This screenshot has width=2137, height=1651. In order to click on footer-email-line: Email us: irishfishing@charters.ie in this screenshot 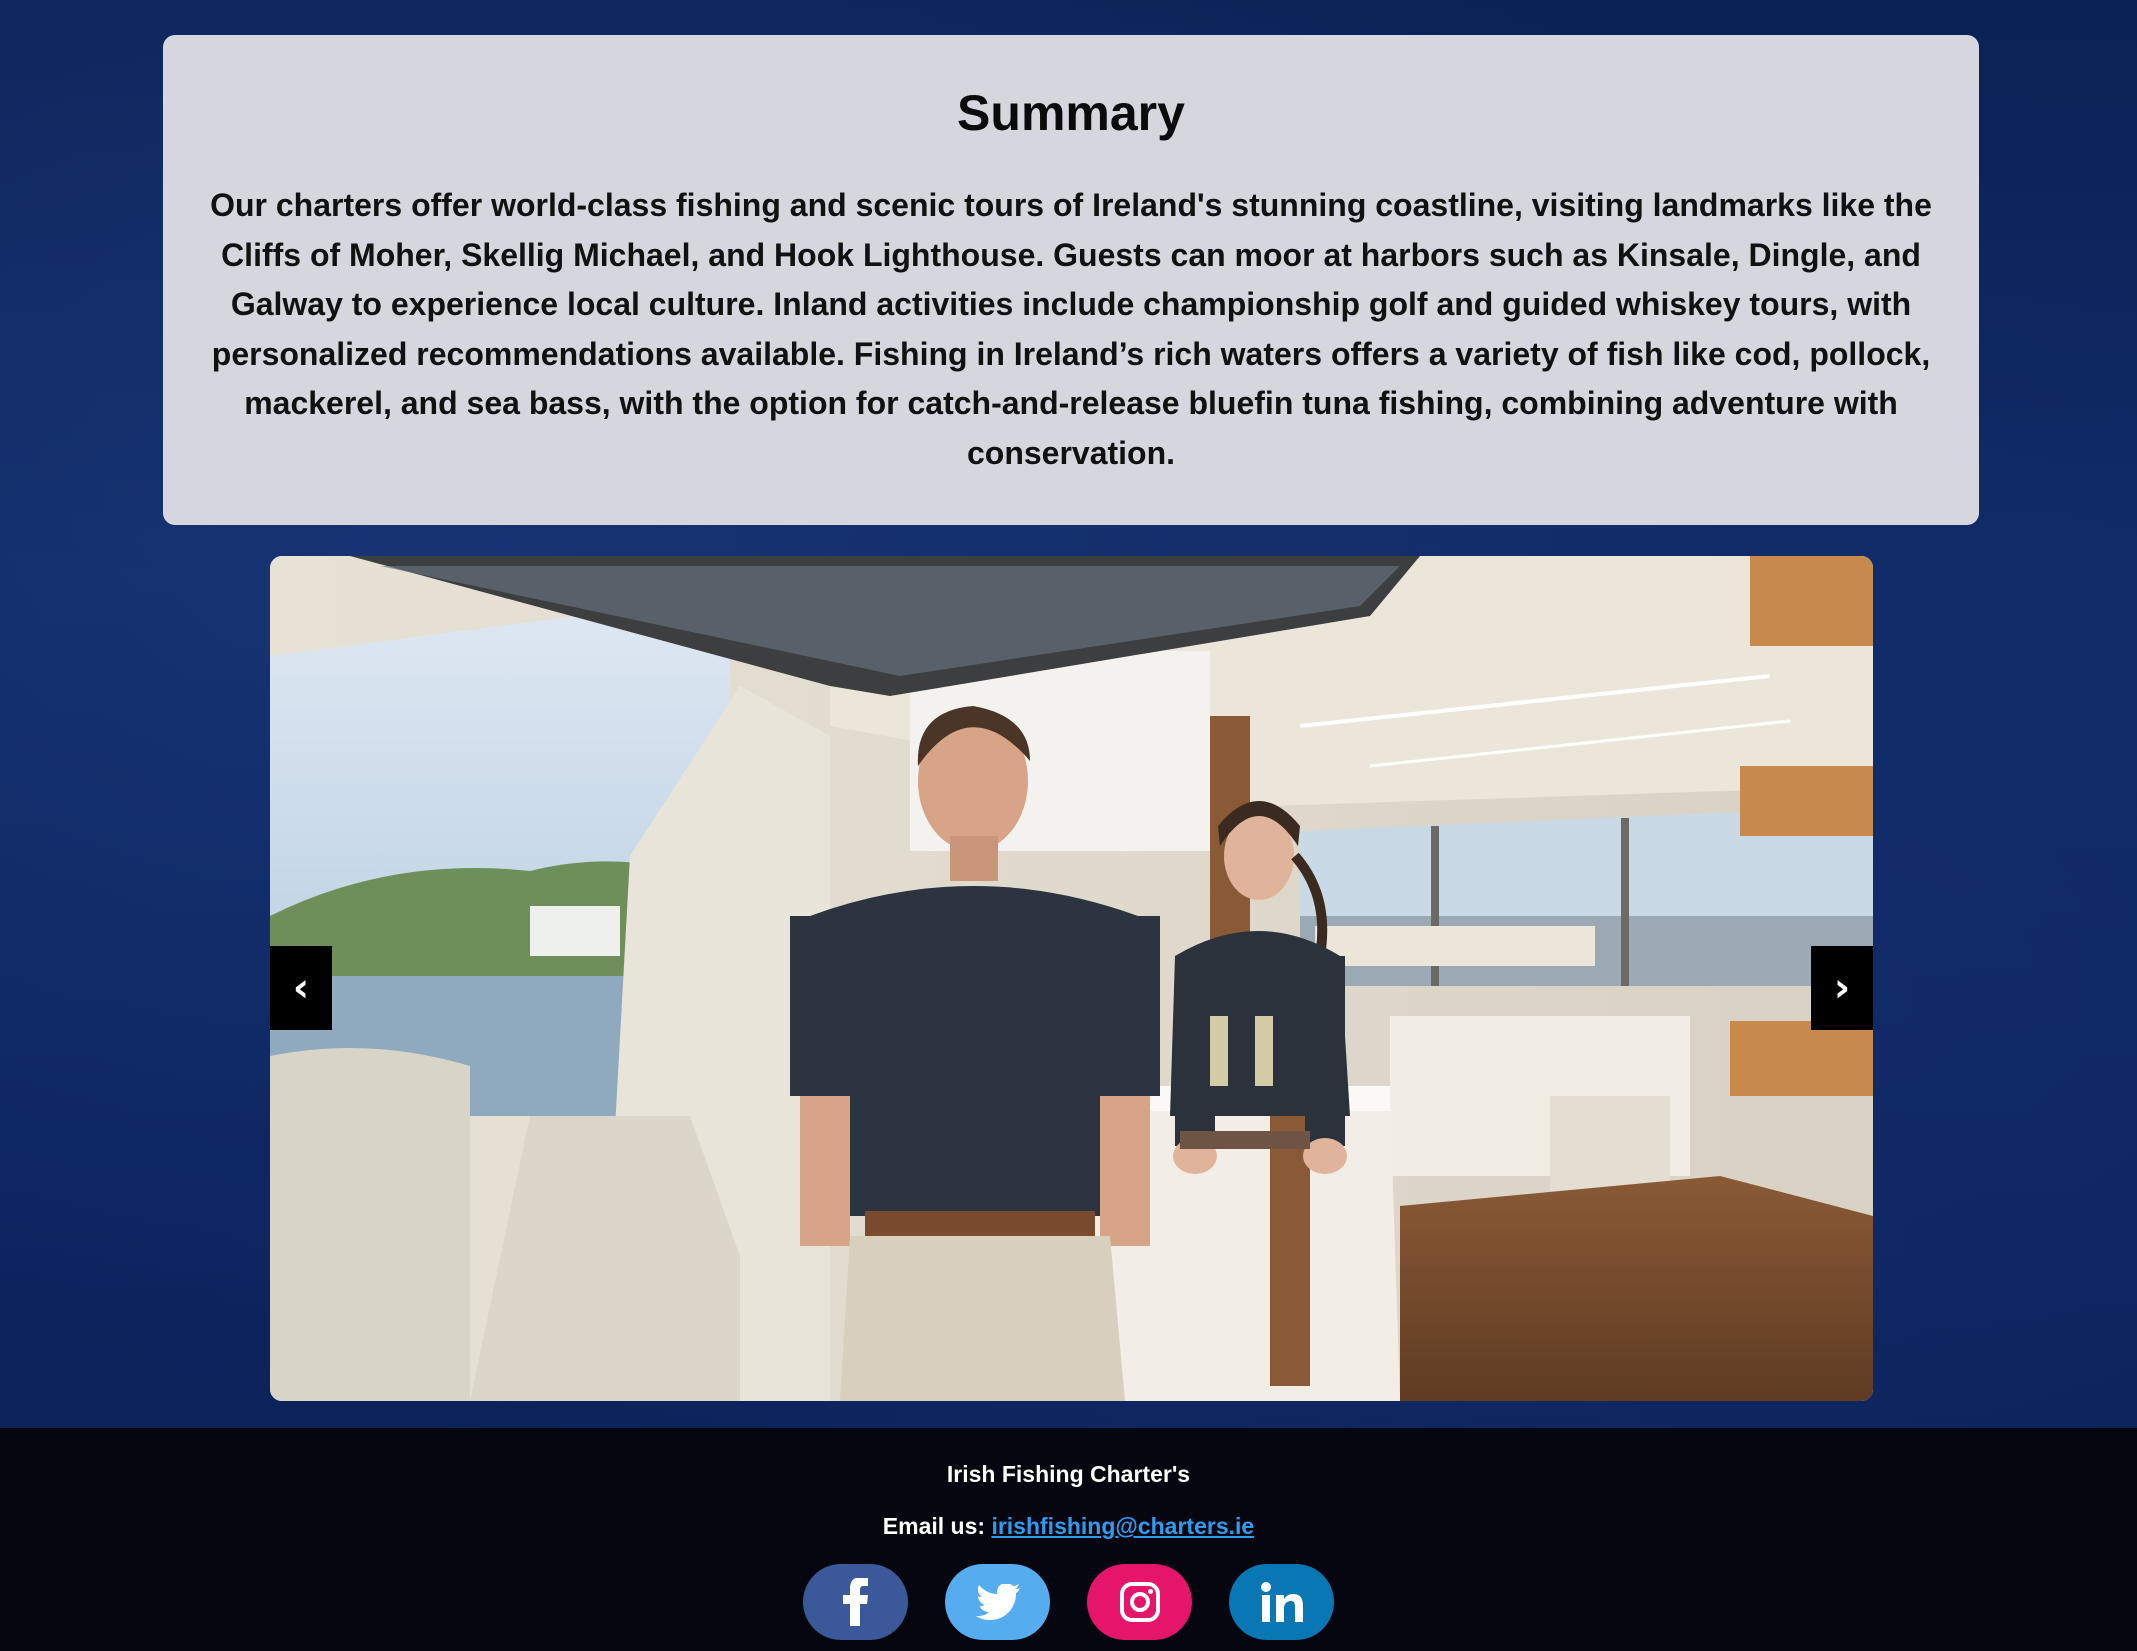, I will do `click(1068, 1526)`.